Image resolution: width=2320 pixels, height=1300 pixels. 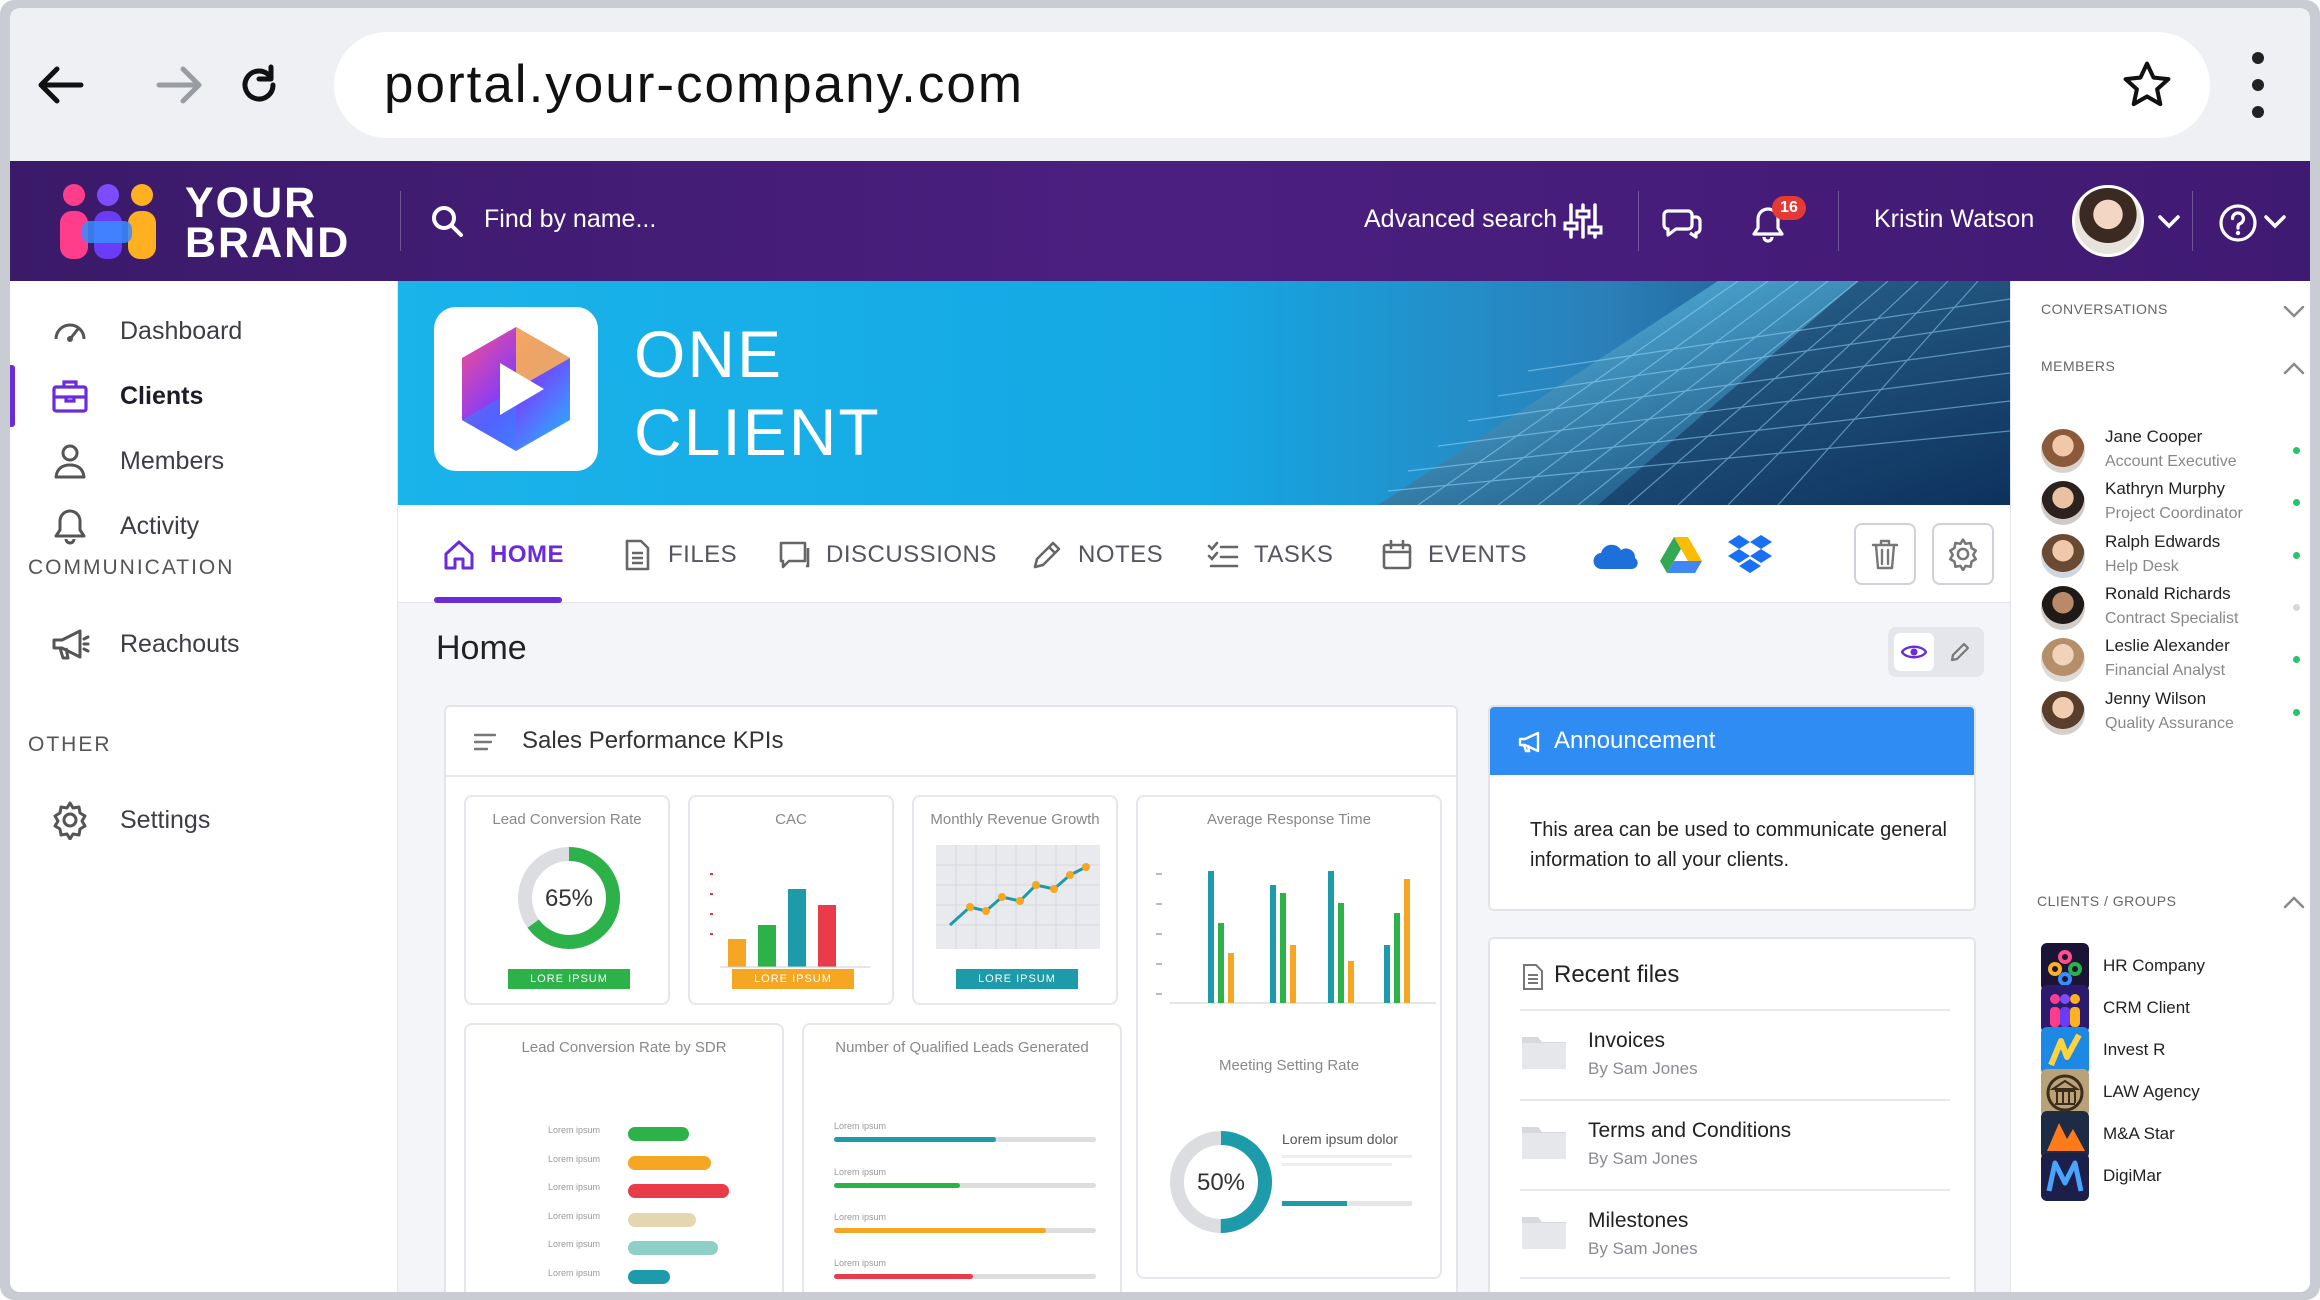 I want to click on folder-icon, so click(x=1544, y=1053).